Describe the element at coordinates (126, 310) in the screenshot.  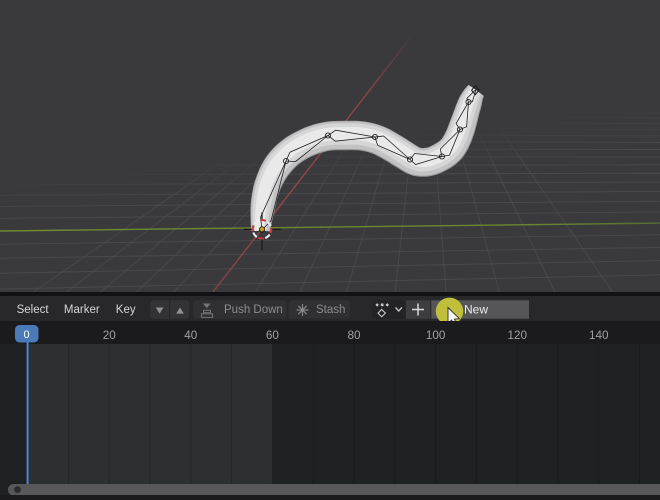
I see `svg-text: Key` at that location.